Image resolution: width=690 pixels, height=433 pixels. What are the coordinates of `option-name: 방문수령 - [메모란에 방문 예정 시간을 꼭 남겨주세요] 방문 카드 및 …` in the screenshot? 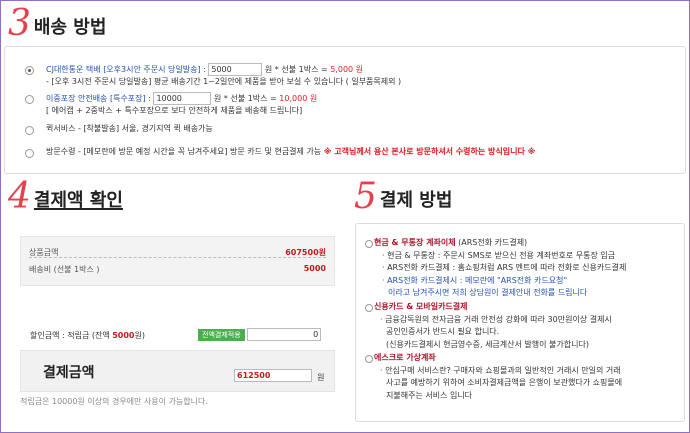 It's located at (184, 151).